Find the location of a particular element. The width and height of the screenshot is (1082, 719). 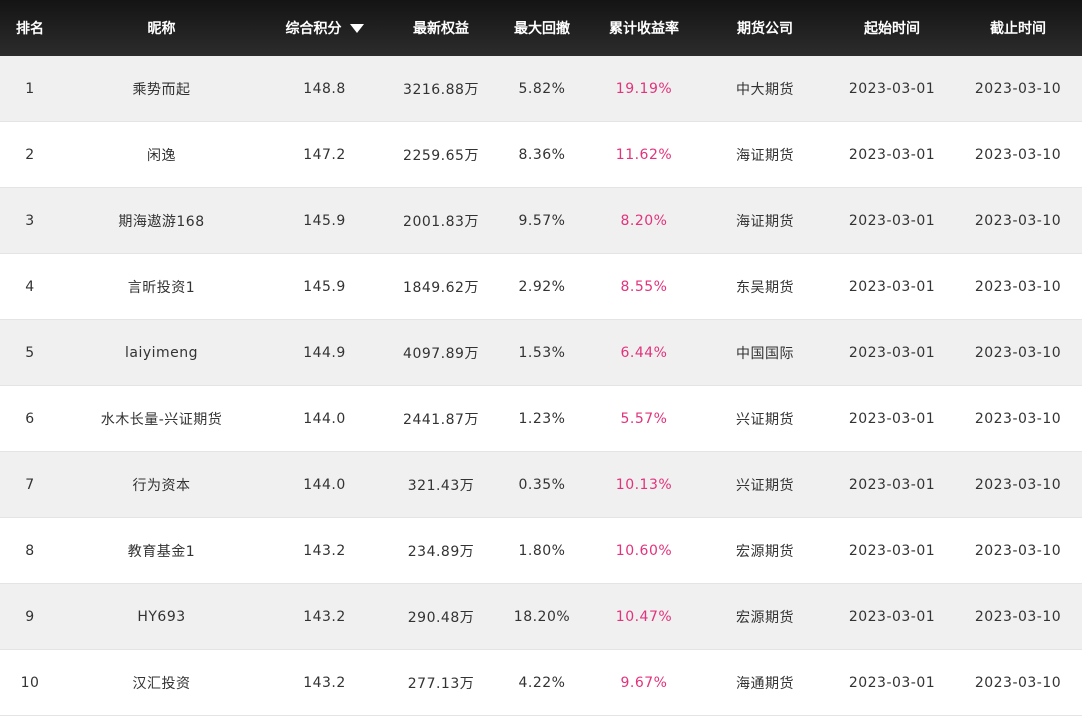

header-score-sortable: 综合积分 is located at coordinates (324, 28).